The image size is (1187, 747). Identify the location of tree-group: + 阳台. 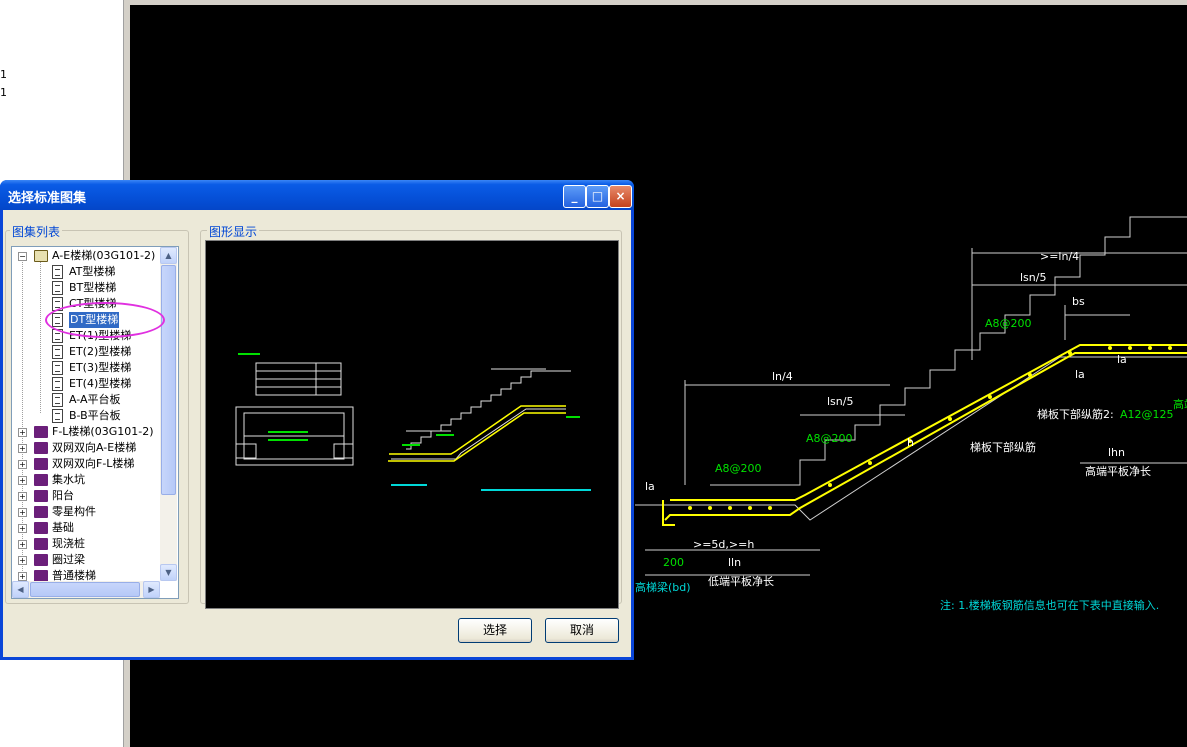
(86, 496).